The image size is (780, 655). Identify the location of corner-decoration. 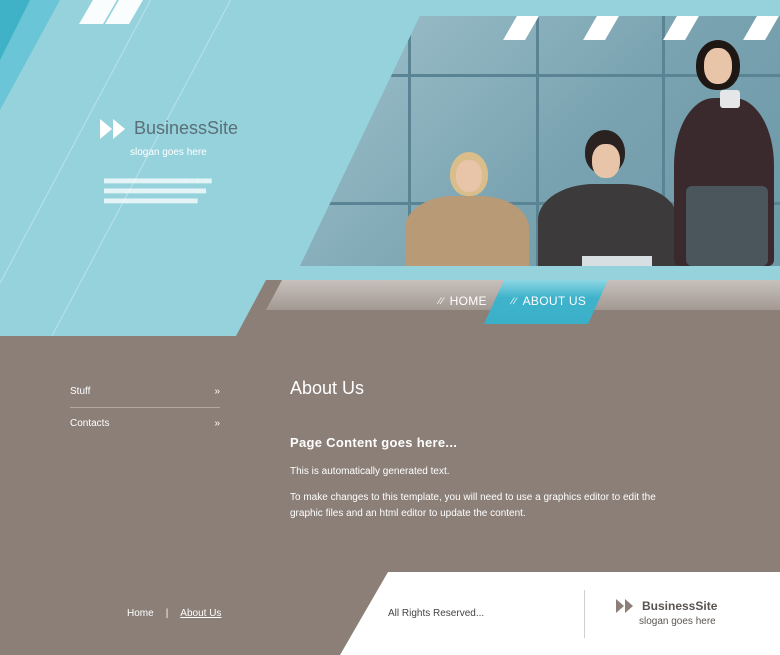
(15, 30).